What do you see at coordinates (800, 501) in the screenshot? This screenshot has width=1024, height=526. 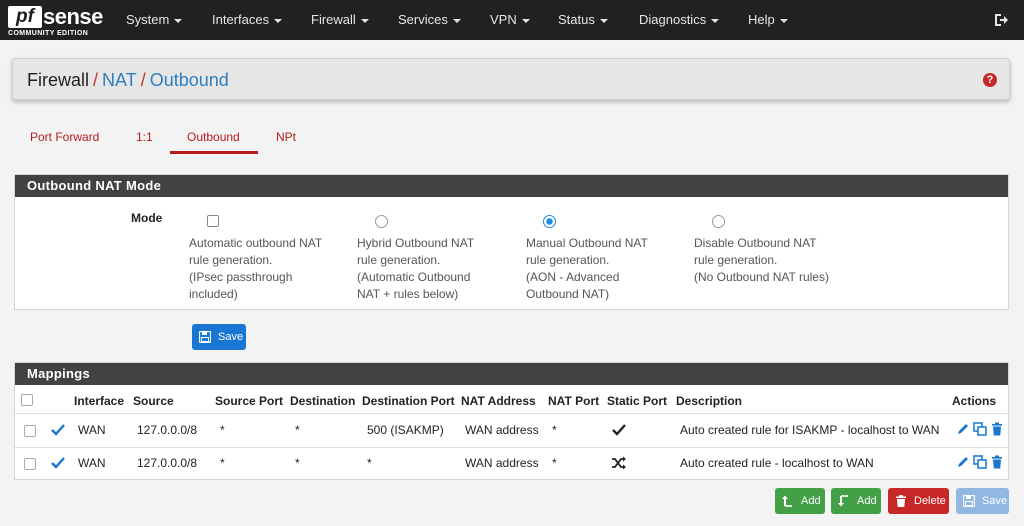 I see `add-rule-top-button: Add` at bounding box center [800, 501].